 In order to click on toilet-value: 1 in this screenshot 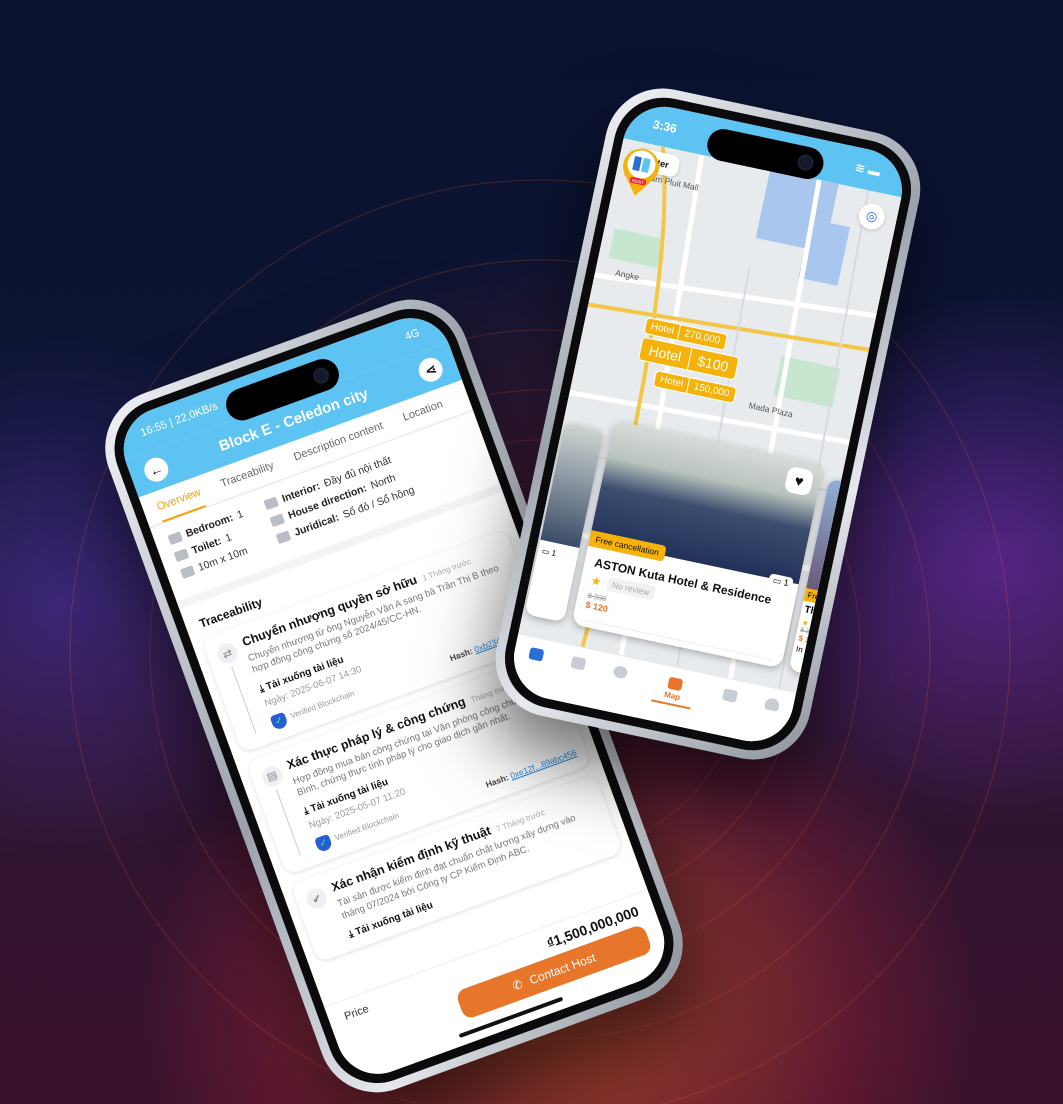, I will do `click(228, 538)`.